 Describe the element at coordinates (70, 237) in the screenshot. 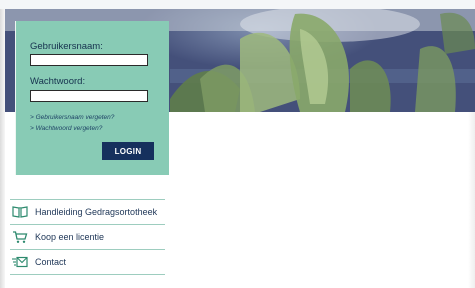

I see `menu-item-label: Koop een licentie` at that location.